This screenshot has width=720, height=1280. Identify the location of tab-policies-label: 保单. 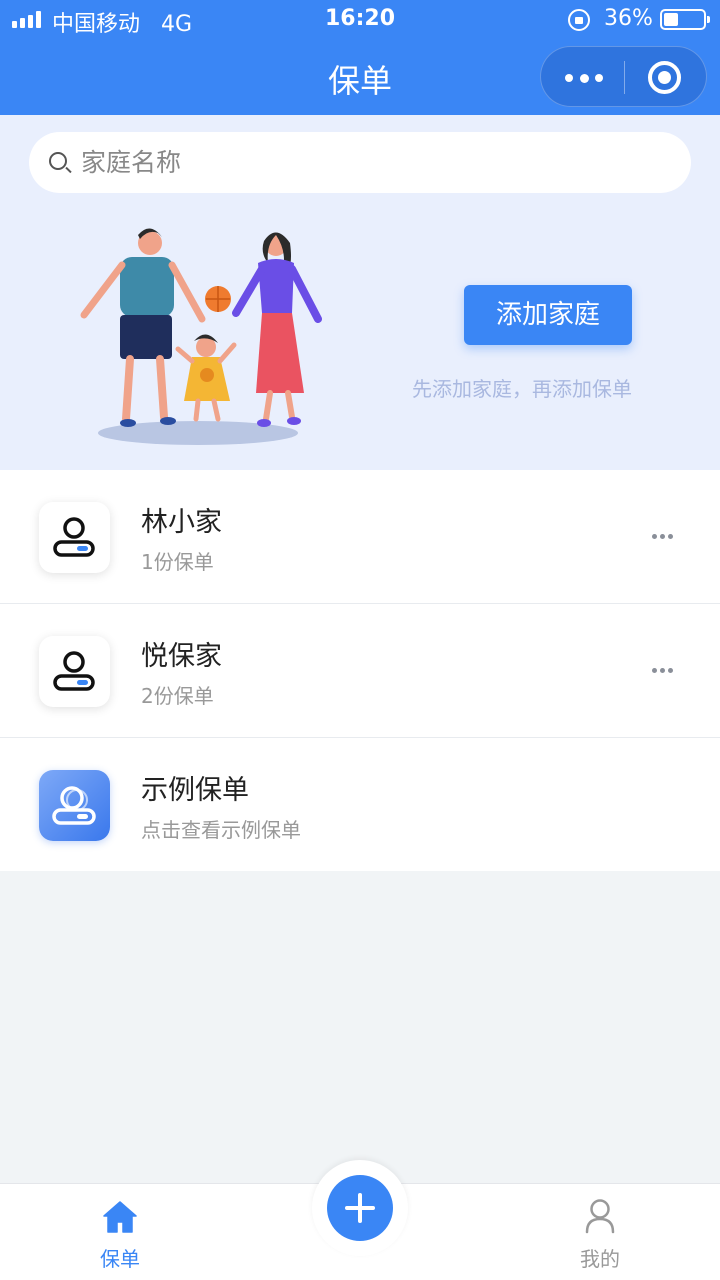
(120, 1259).